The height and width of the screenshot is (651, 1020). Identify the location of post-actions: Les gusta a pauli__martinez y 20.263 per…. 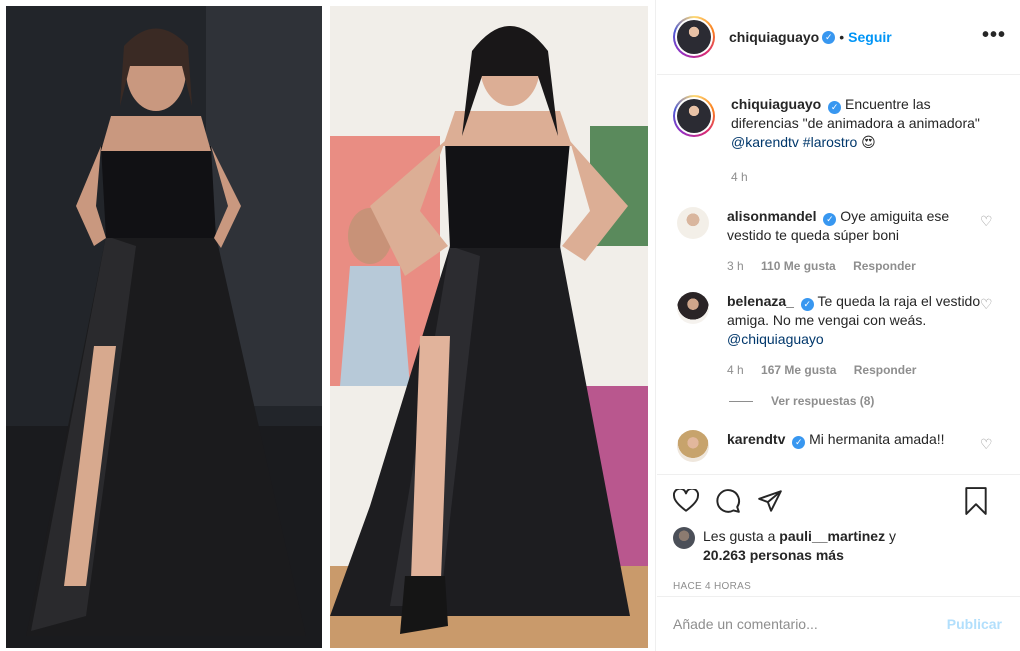
(838, 535).